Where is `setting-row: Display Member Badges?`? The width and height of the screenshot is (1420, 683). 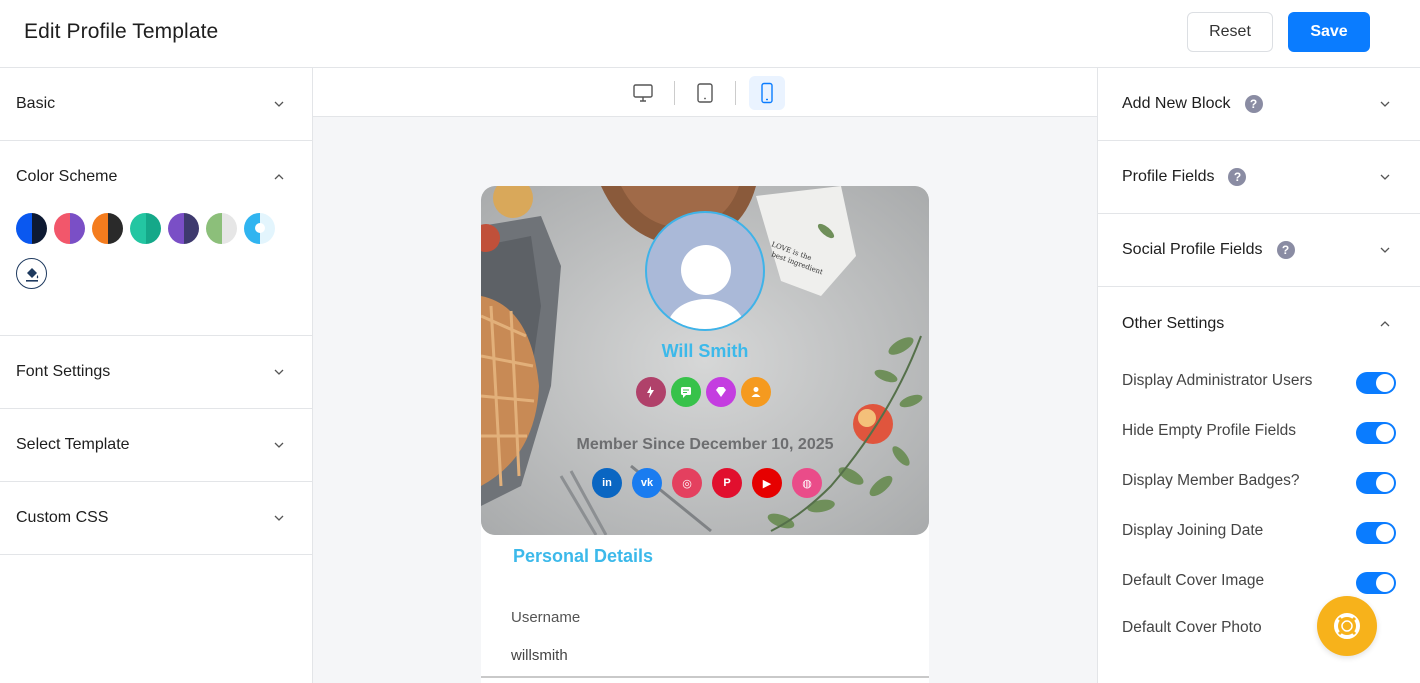 setting-row: Display Member Badges? is located at coordinates (1259, 481).